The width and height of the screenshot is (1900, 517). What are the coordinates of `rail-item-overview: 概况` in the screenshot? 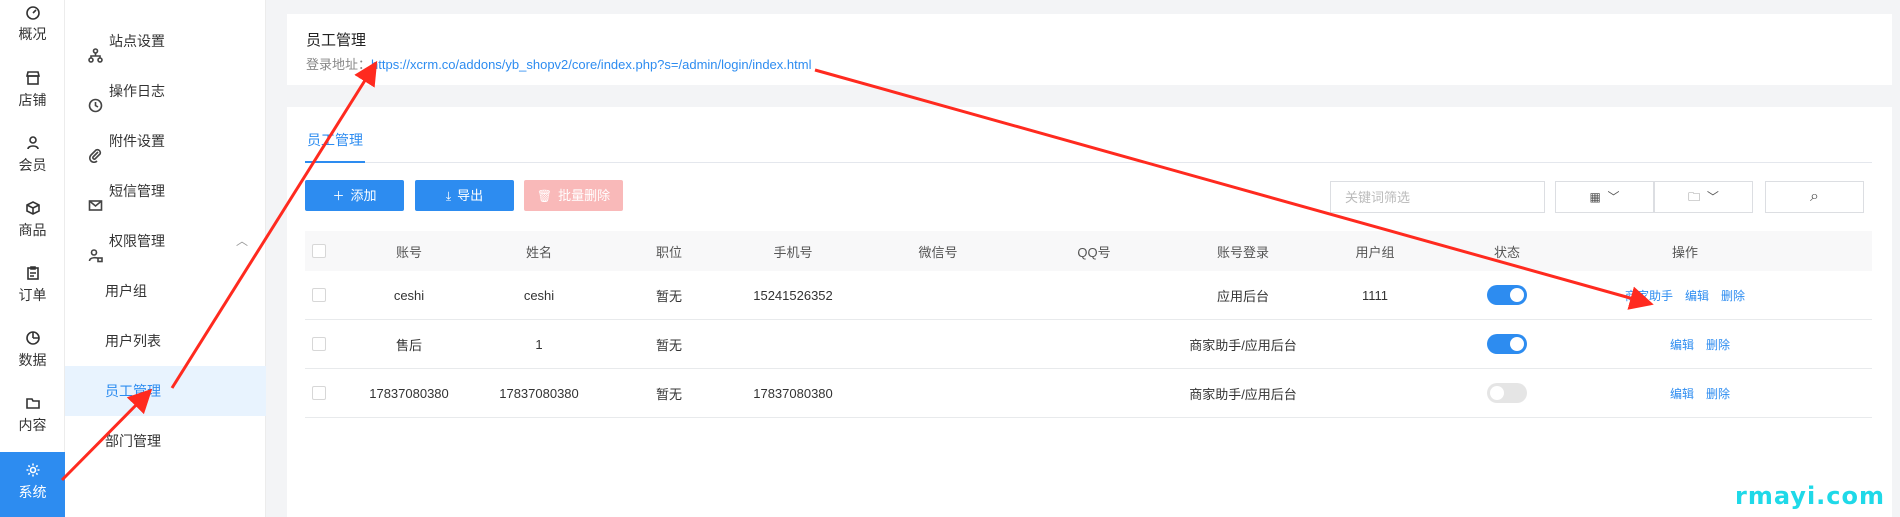 It's located at (32, 31).